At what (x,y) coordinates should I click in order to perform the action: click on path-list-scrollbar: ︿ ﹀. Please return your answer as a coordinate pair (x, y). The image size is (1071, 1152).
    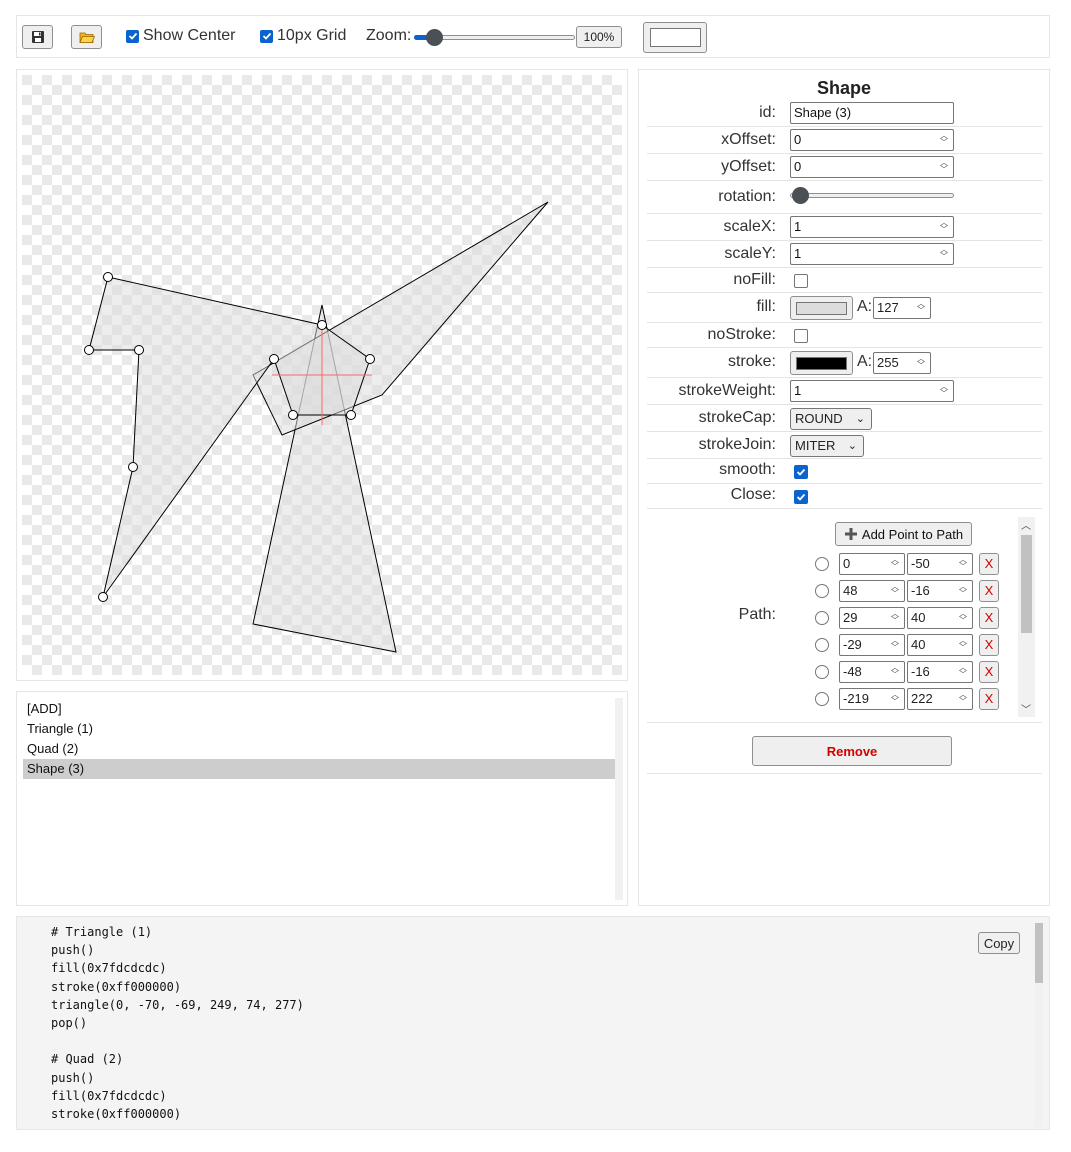
    Looking at the image, I should click on (1026, 617).